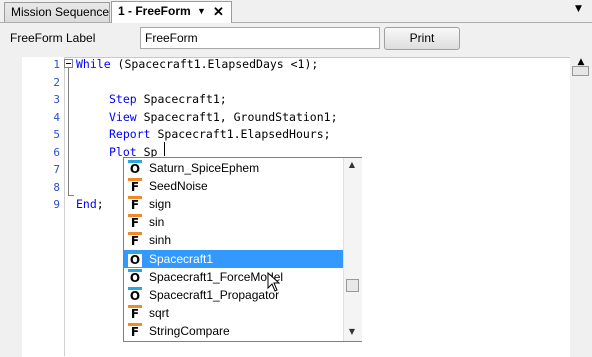 The height and width of the screenshot is (357, 592). I want to click on code-line: While (Spacecraft1.ElapsedDays <1);, so click(197, 64).